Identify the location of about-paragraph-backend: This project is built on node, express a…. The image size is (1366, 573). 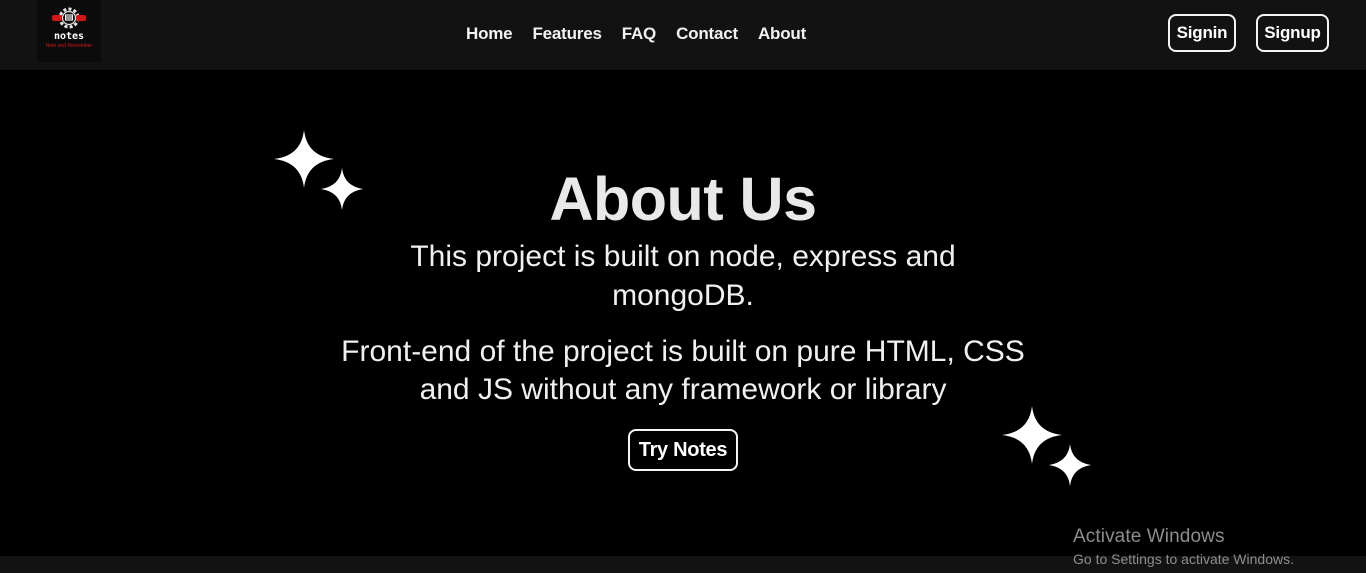
(683, 276).